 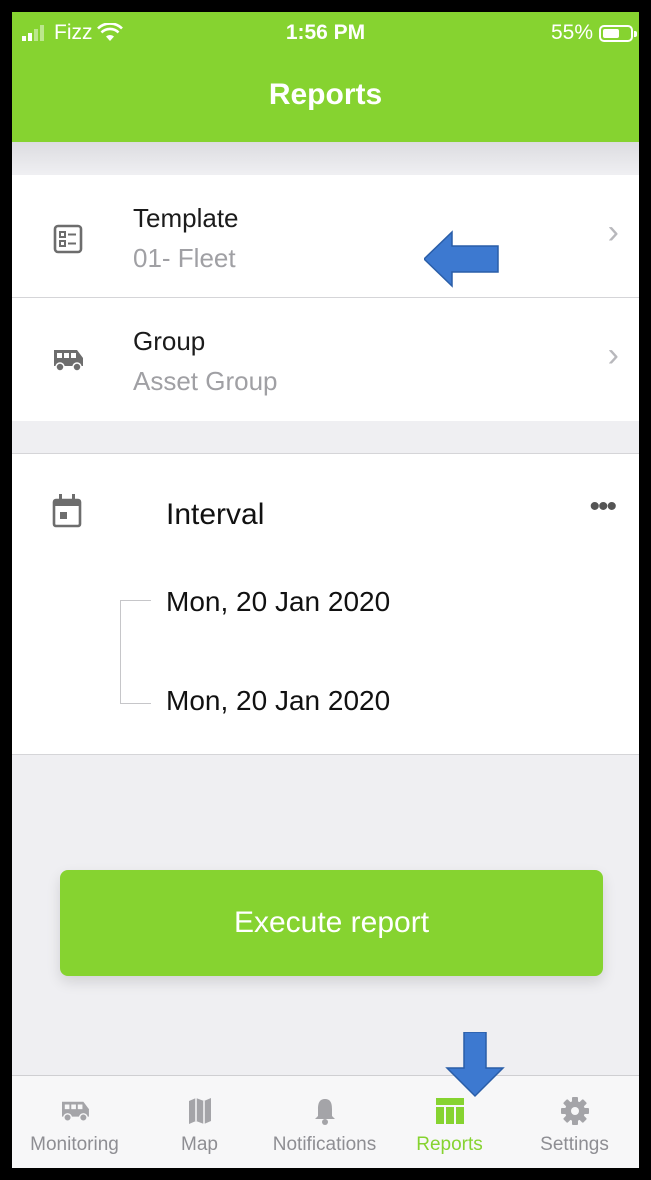 I want to click on header-shadow, so click(x=325, y=158).